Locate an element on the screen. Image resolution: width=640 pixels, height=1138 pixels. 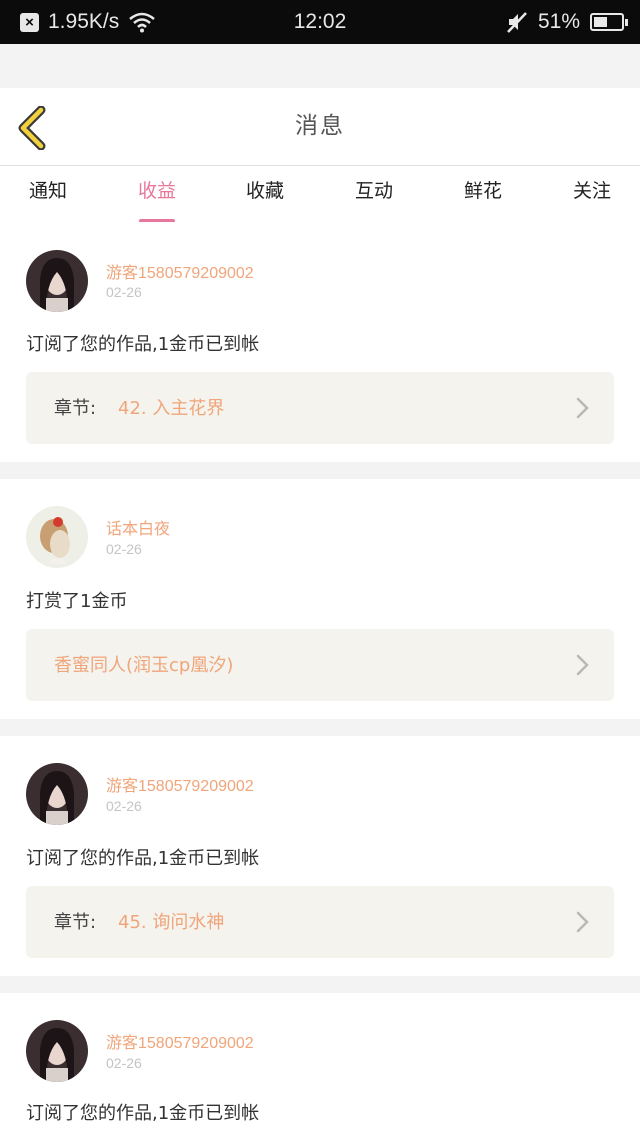
tab-earnings: 收益 is located at coordinates (157, 199).